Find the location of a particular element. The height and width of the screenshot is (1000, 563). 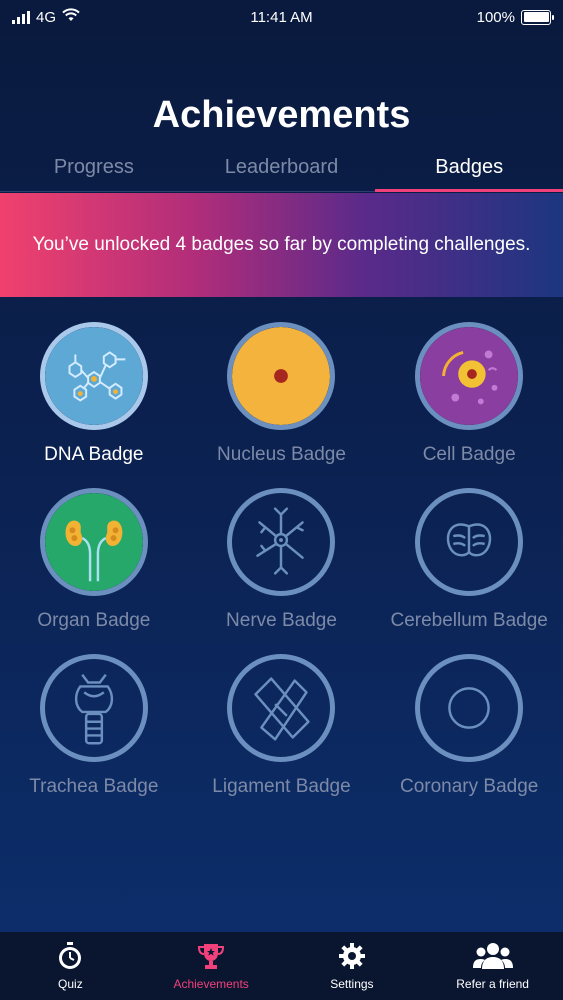

nav-label: Refer a friend is located at coordinates (492, 984).